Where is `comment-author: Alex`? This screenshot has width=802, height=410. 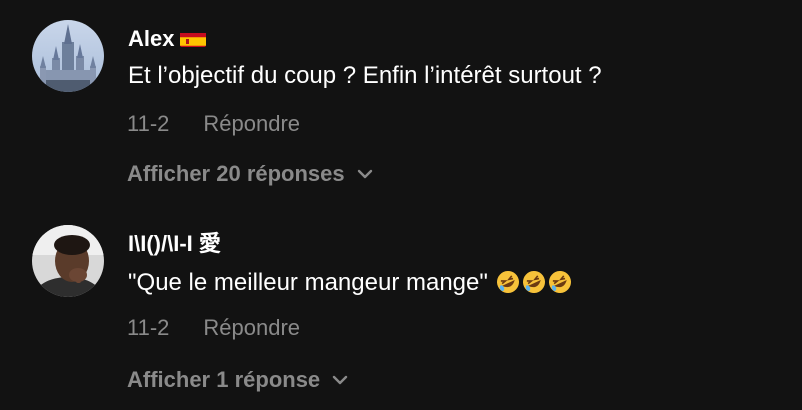
comment-author: Alex is located at coordinates (167, 39).